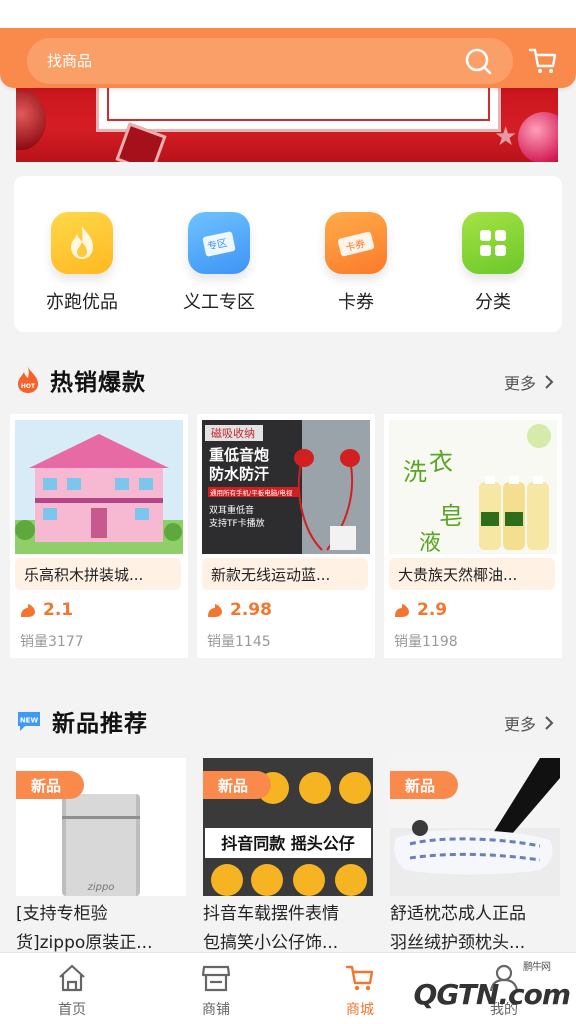 The height and width of the screenshot is (1024, 576). Describe the element at coordinates (72, 1010) in the screenshot. I see `tab-label: 首页` at that location.